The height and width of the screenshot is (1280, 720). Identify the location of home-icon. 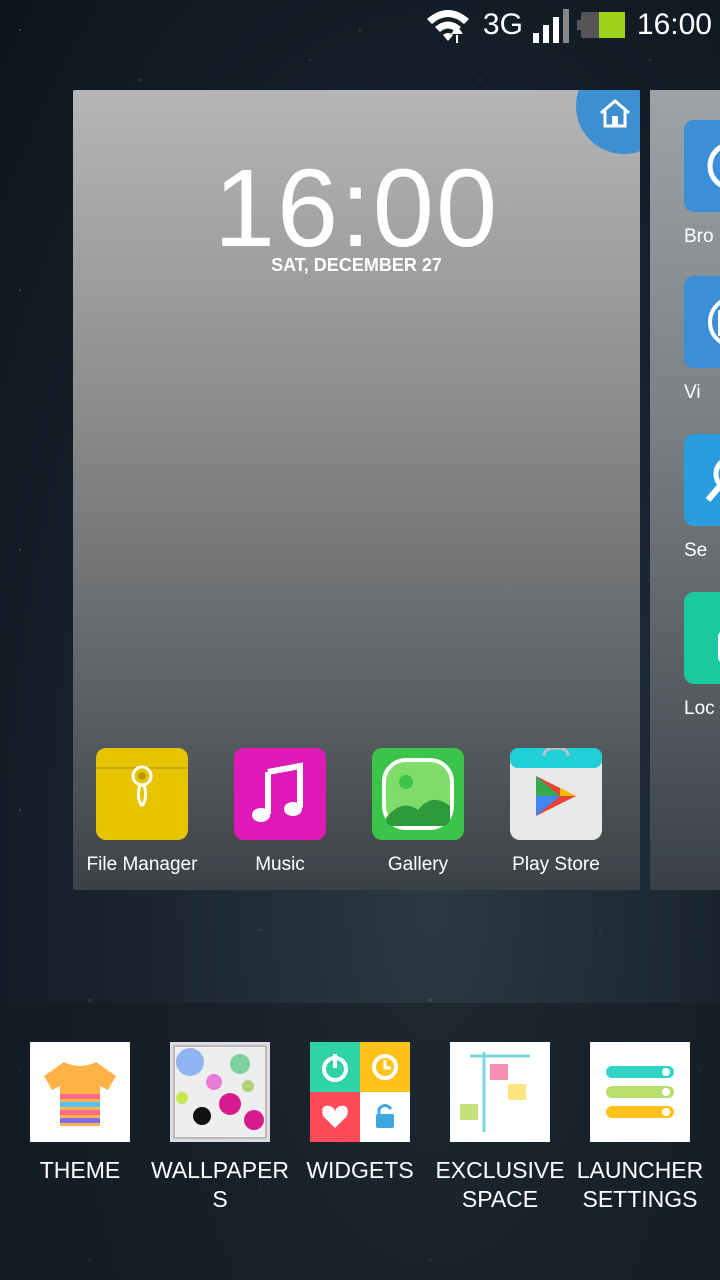
(615, 113).